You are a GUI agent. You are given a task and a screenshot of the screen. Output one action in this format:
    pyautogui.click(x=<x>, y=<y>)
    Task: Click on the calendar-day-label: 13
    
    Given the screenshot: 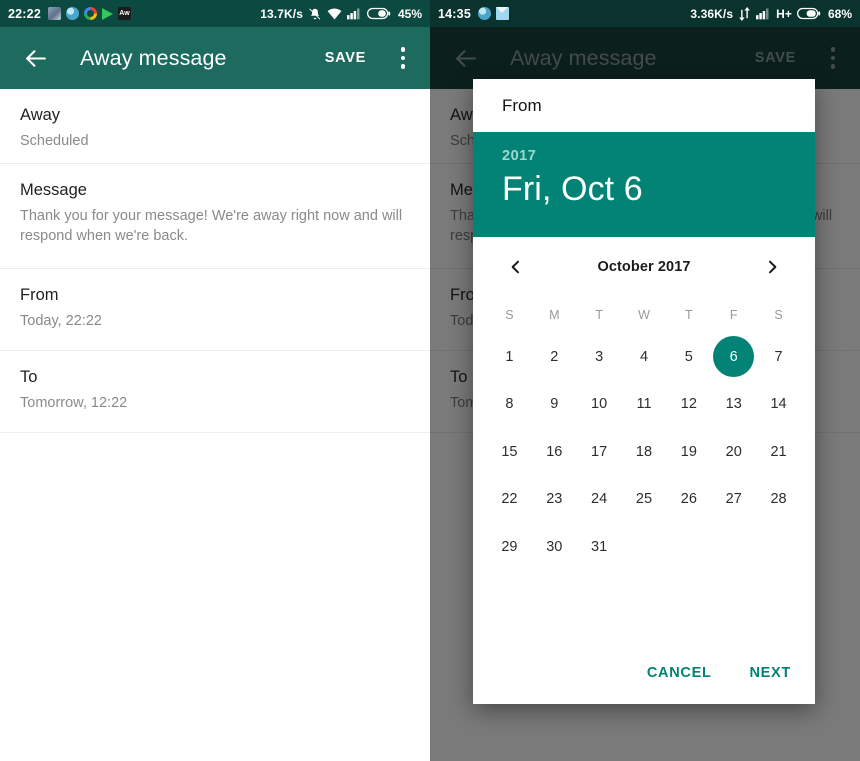 What is the action you would take?
    pyautogui.click(x=733, y=404)
    